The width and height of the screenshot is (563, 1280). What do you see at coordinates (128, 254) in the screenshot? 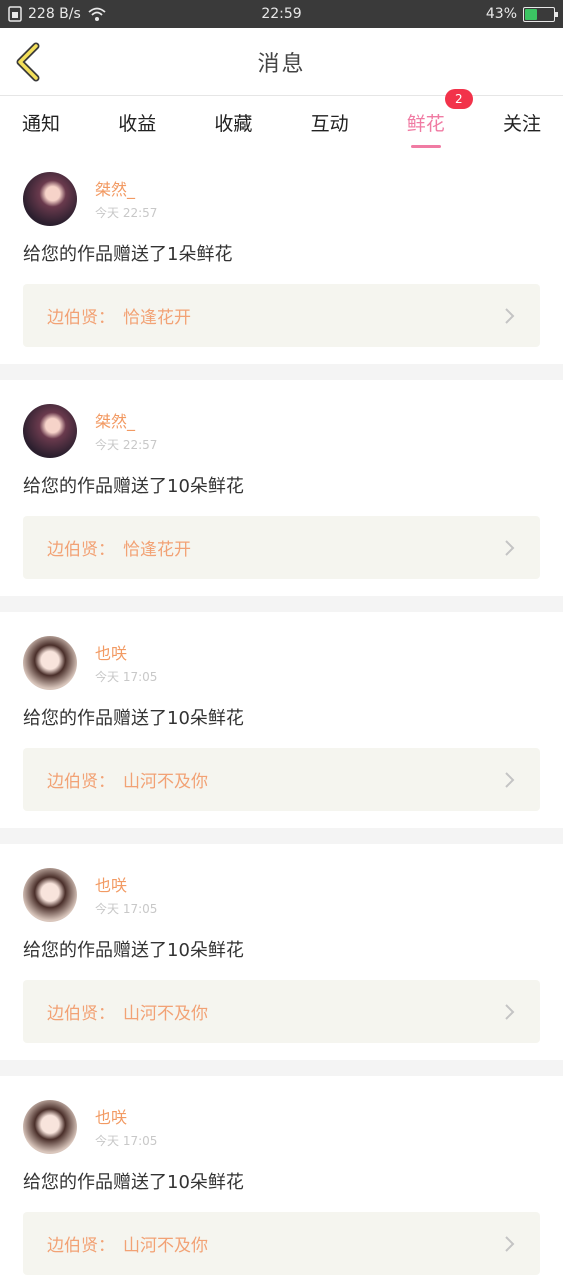
I see `message-text: 给您的作品赠送了1朵鲜花` at bounding box center [128, 254].